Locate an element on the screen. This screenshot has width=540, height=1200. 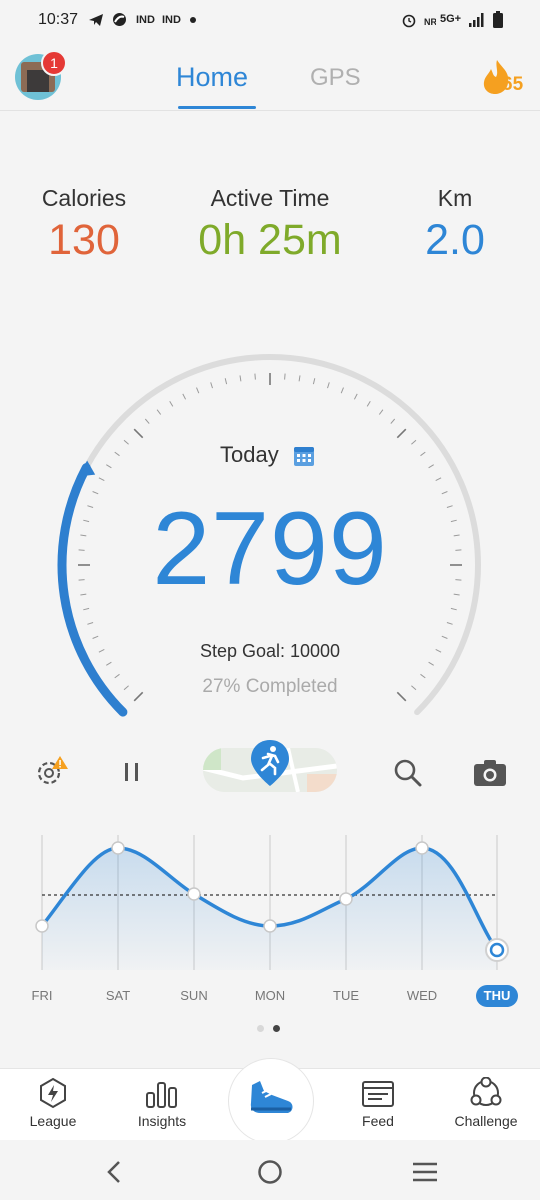
recents-icon is located at coordinates (425, 1172).